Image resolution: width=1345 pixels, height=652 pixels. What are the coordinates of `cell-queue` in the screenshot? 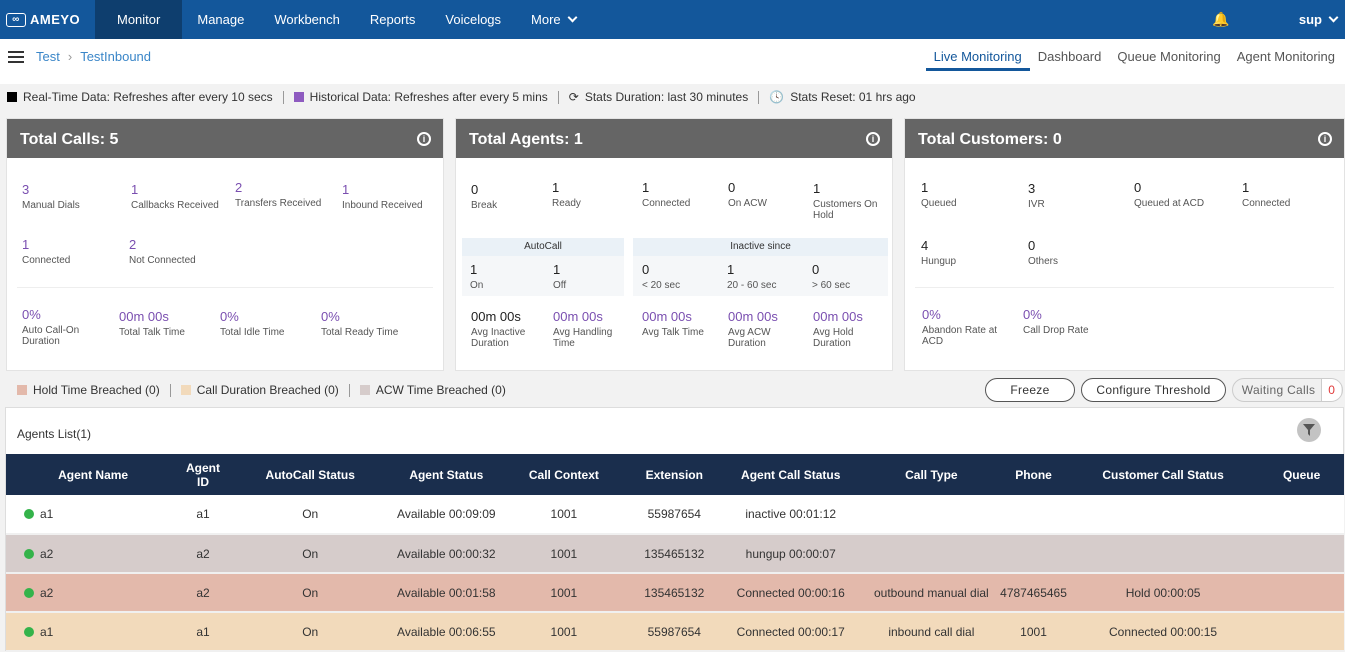 It's located at (1301, 631).